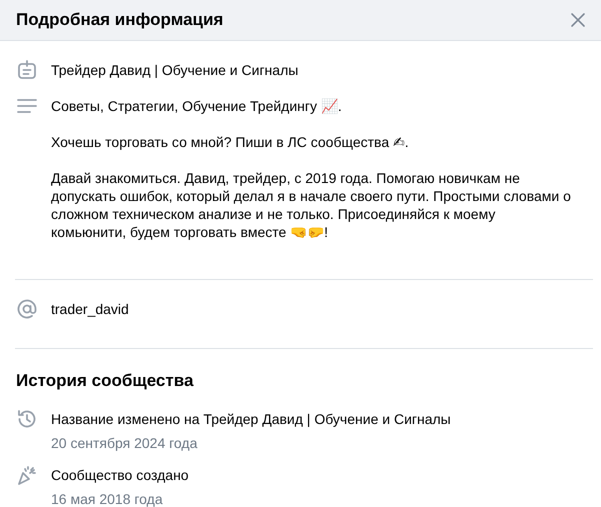 Image resolution: width=601 pixels, height=507 pixels. I want to click on history-icon, so click(27, 419).